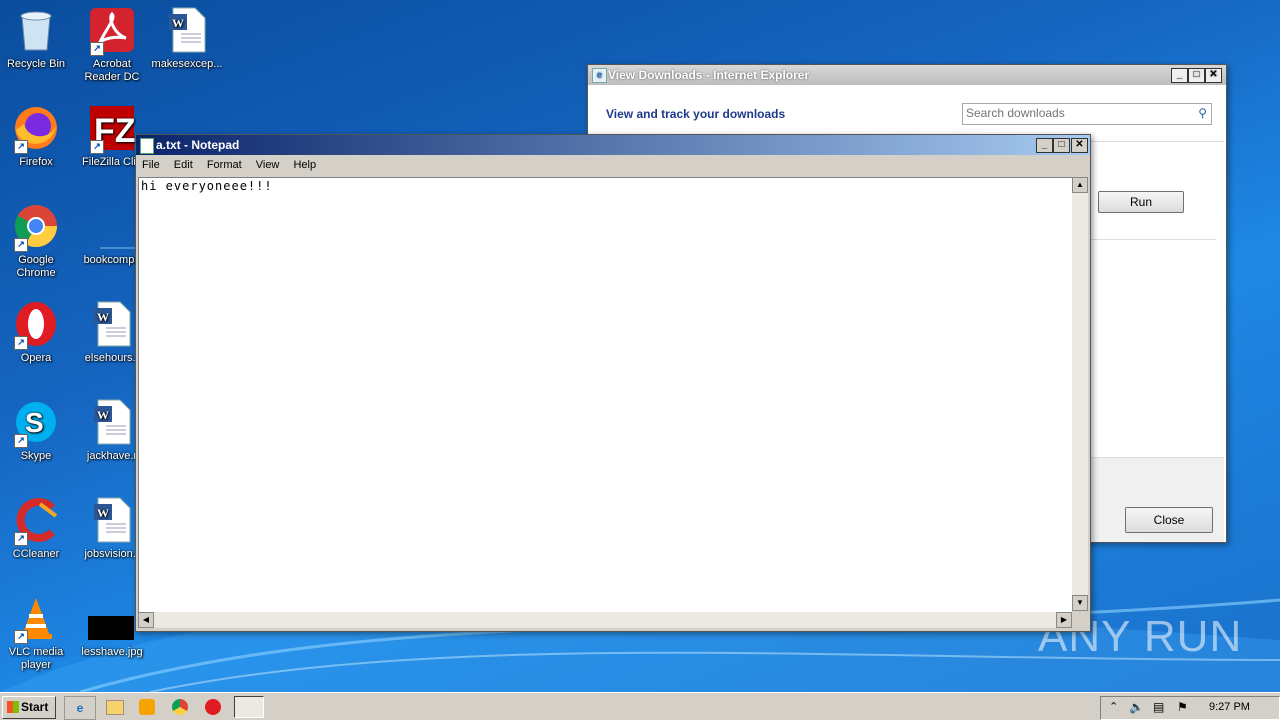 Image resolution: width=1280 pixels, height=720 pixels. What do you see at coordinates (36, 325) in the screenshot?
I see `opera-icon: ↗` at bounding box center [36, 325].